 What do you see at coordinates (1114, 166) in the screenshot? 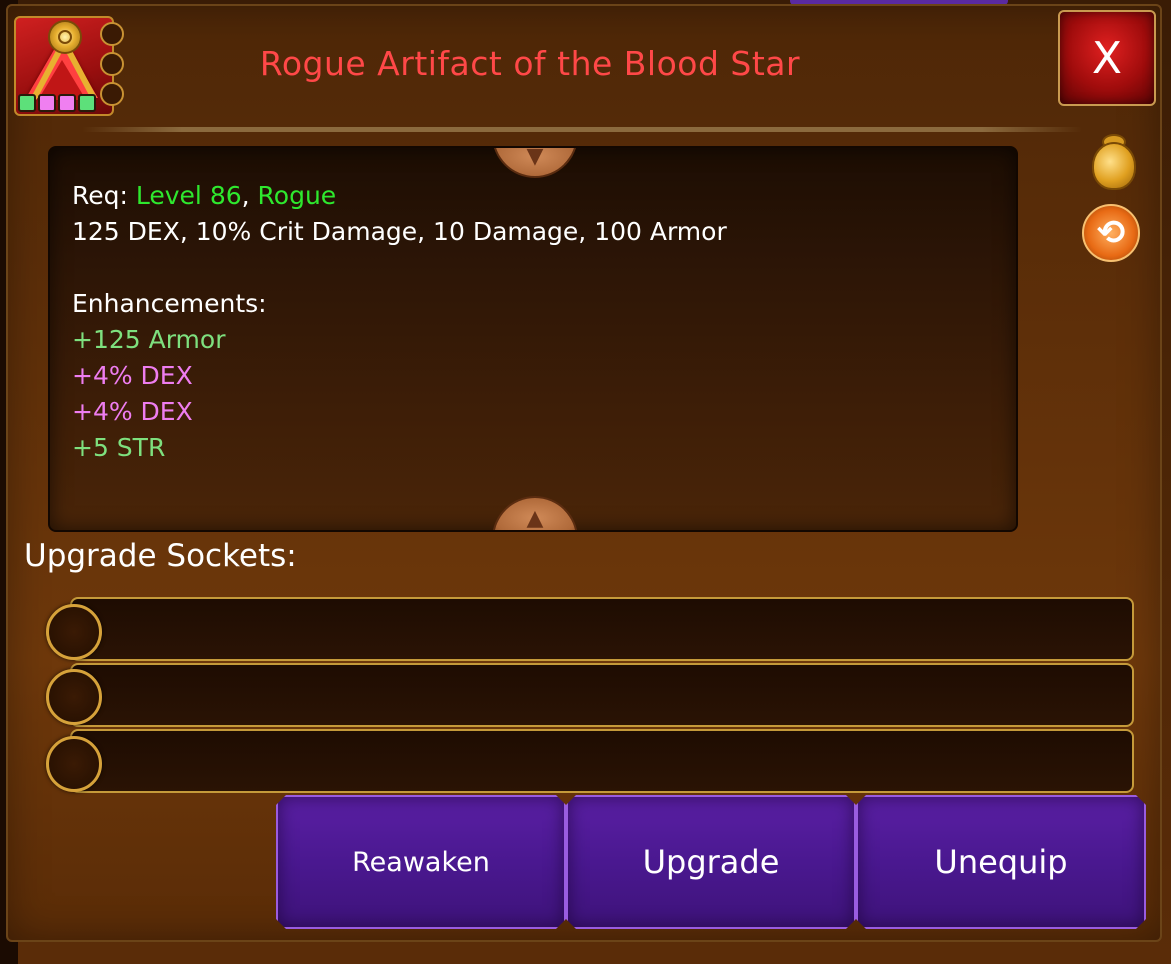
I see `bag-body` at bounding box center [1114, 166].